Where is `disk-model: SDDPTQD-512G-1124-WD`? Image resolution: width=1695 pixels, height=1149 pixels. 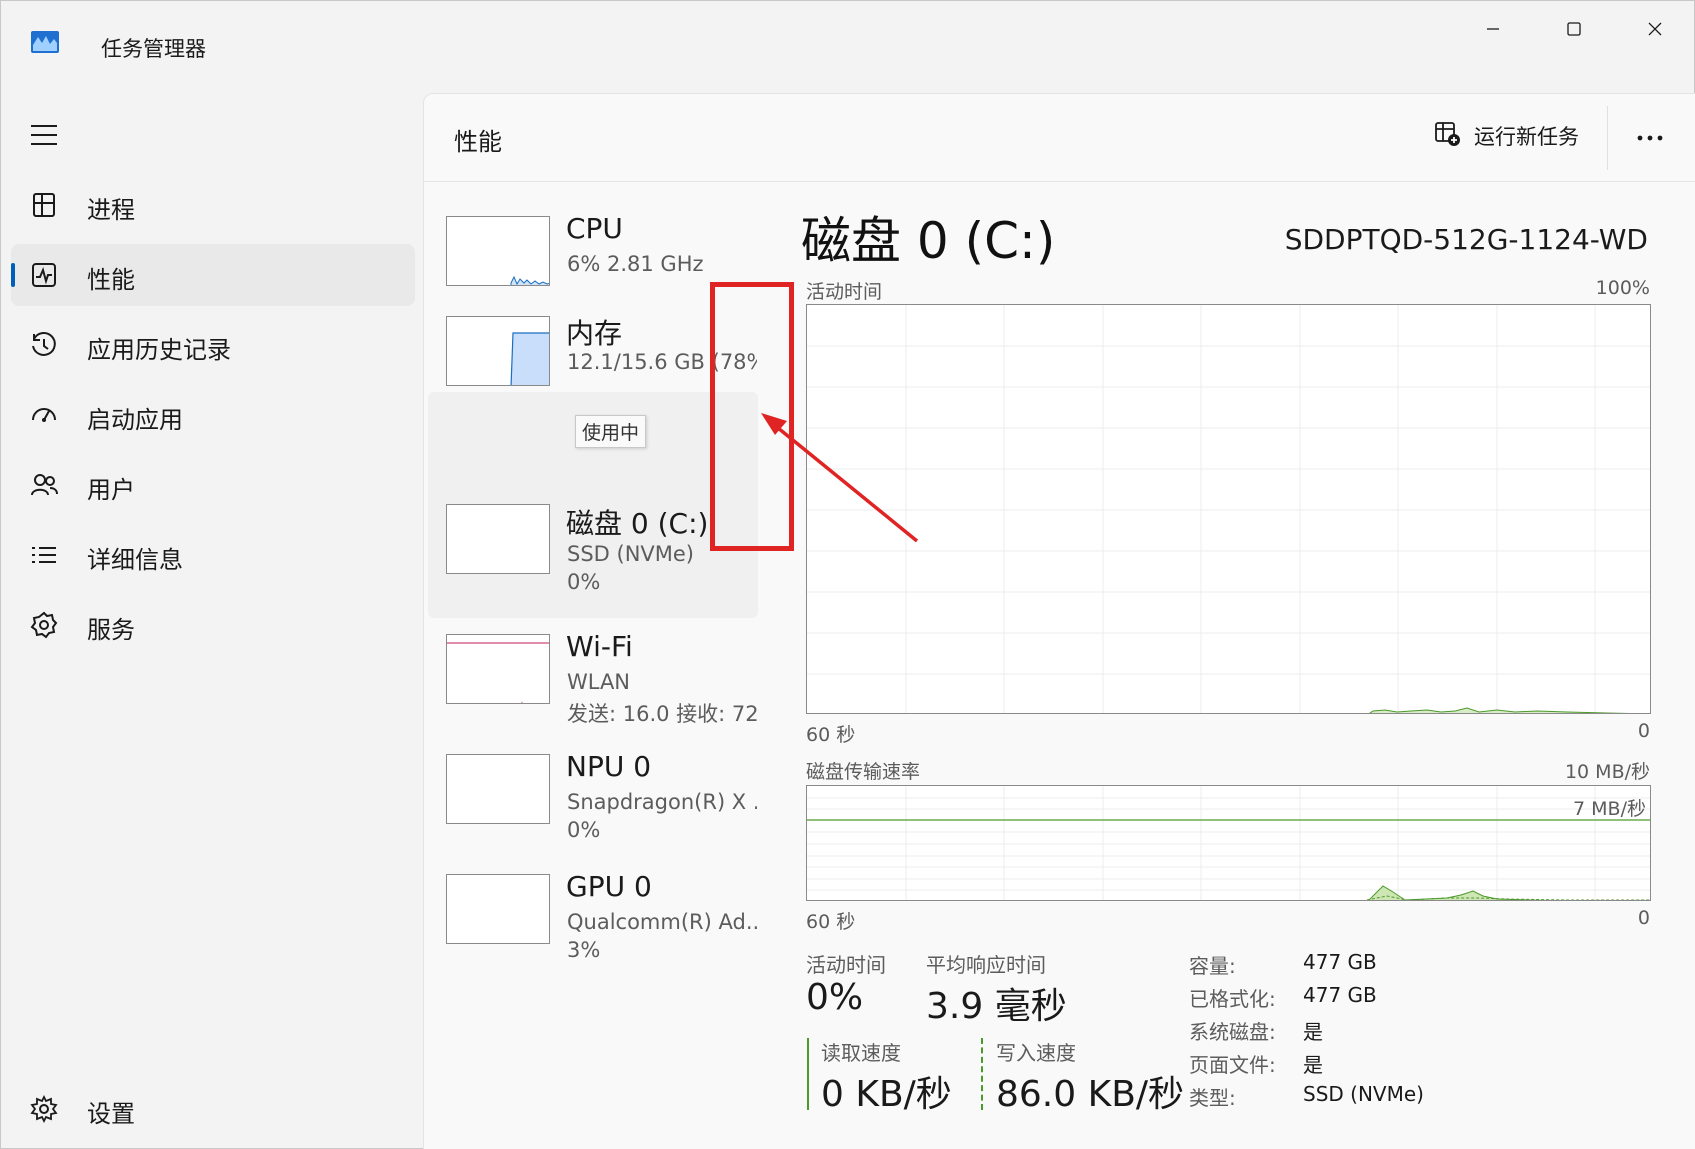
disk-model: SDDPTQD-512G-1124-WD is located at coordinates (1466, 239).